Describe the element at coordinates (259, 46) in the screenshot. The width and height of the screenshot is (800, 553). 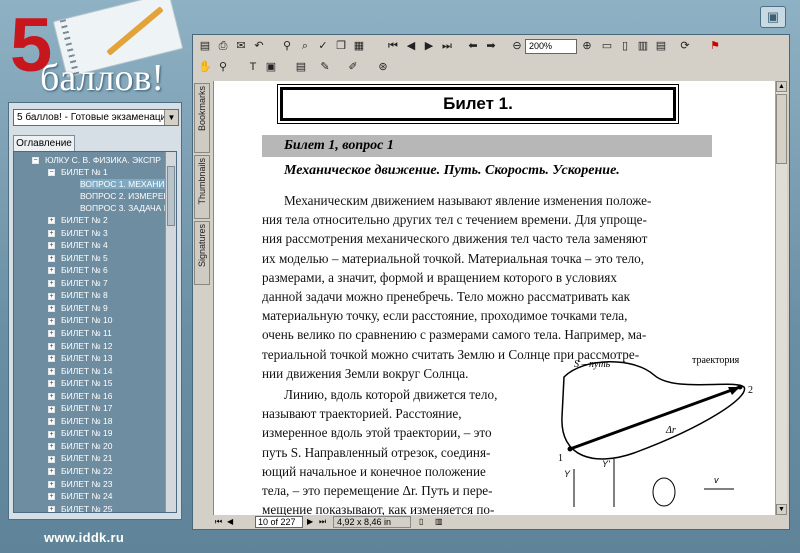
I see `undo-icon: ↶` at that location.